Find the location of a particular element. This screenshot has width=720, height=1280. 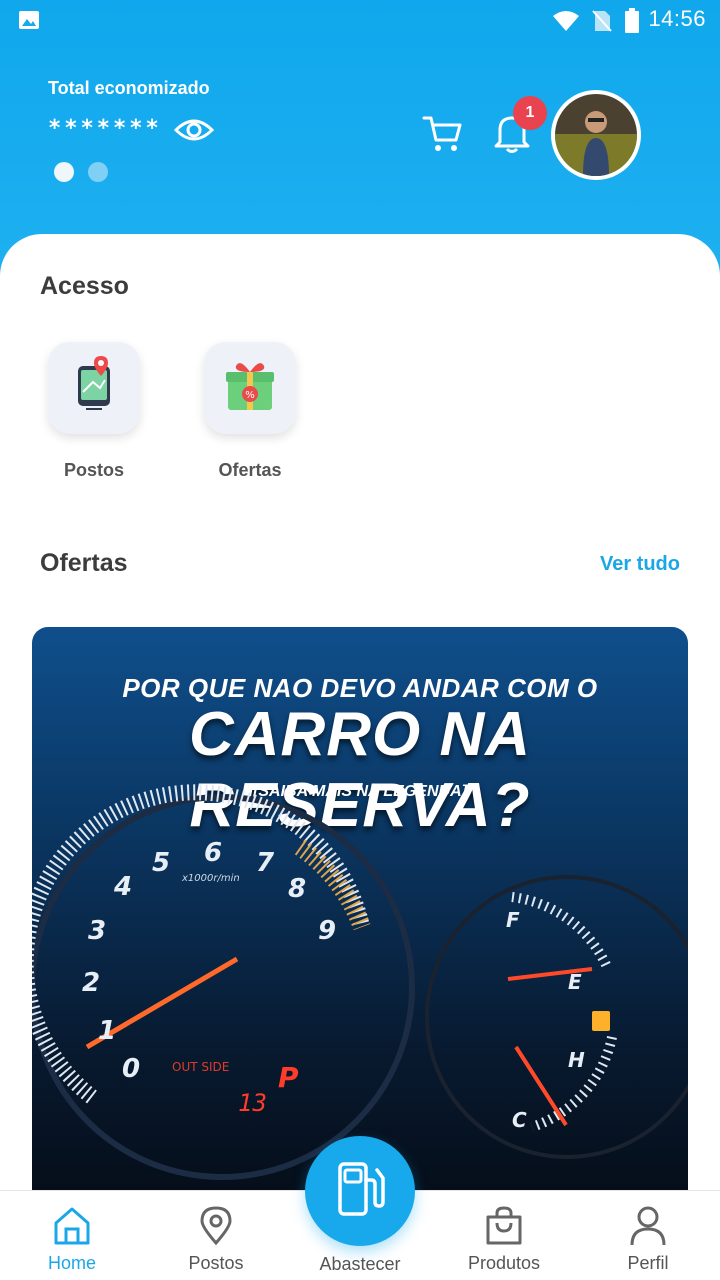

gauge-number-0: 0 is located at coordinates (131, 1069).